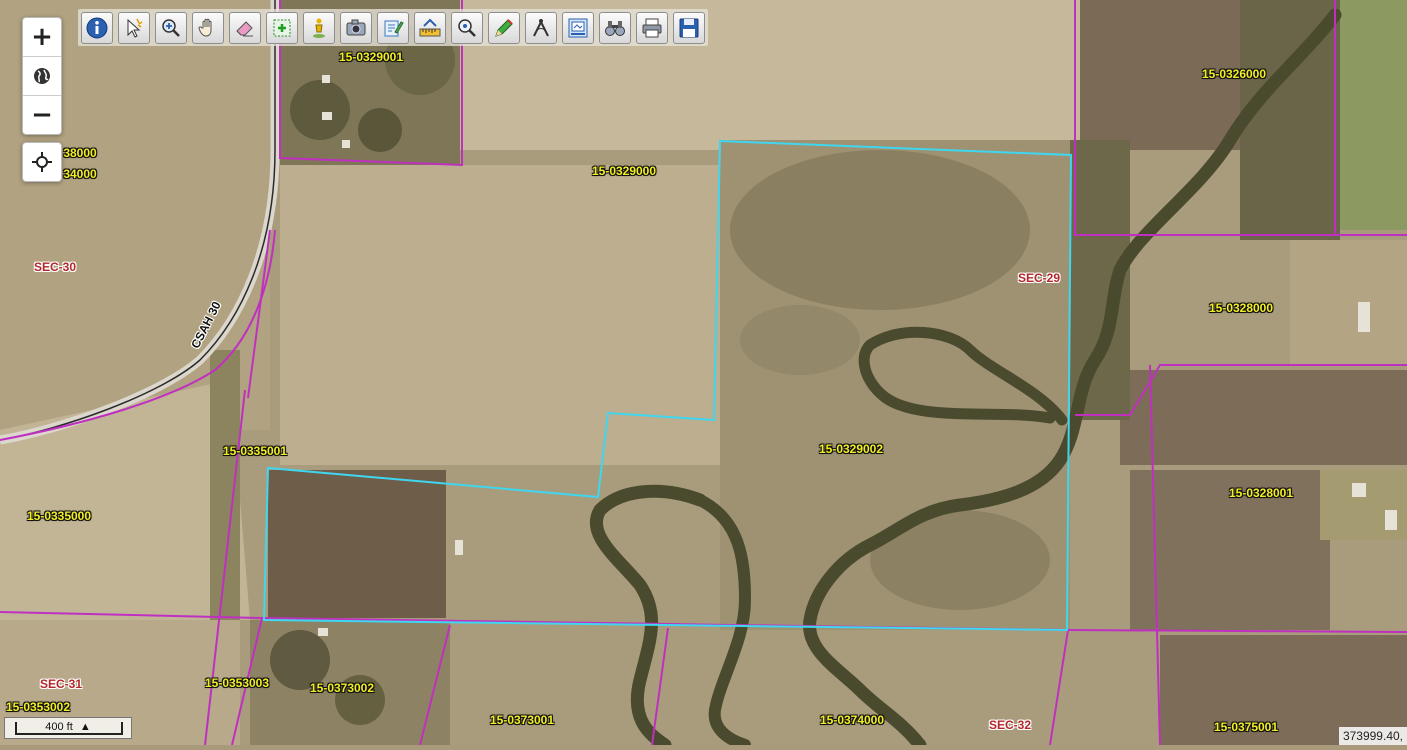 The image size is (1407, 750). What do you see at coordinates (61, 684) in the screenshot?
I see `section-label: SEC-31` at bounding box center [61, 684].